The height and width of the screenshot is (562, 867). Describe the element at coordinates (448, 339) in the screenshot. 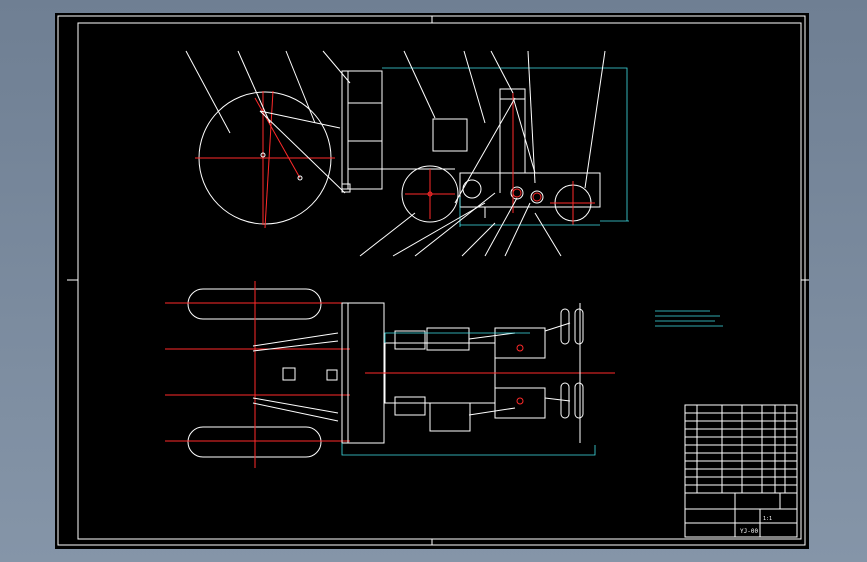

I see `engine-plan` at that location.